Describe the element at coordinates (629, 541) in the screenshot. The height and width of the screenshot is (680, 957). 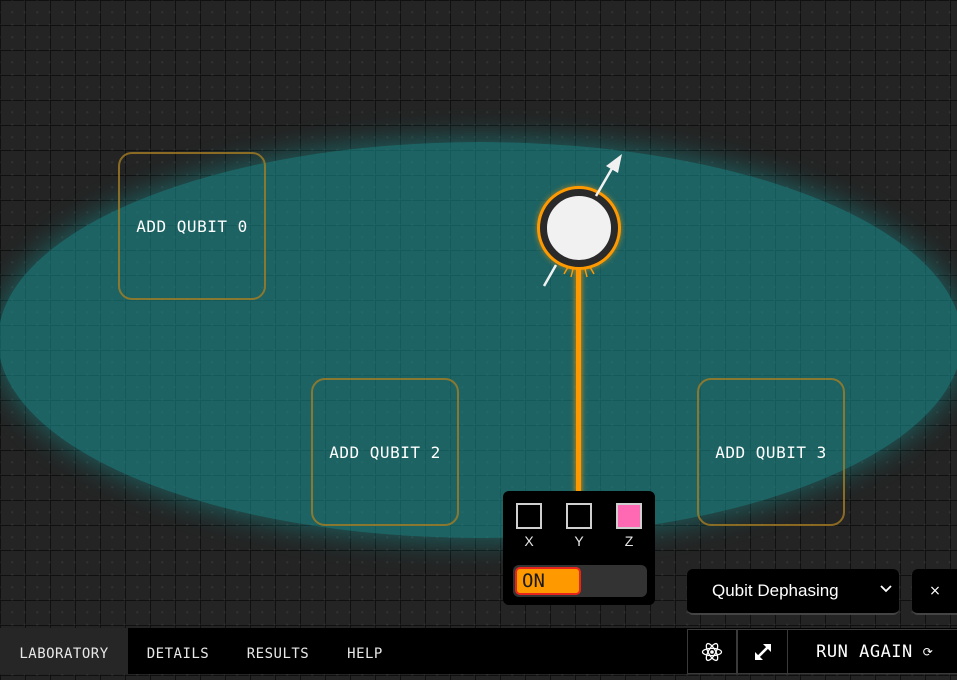
I see `gate-z-label: Z` at that location.